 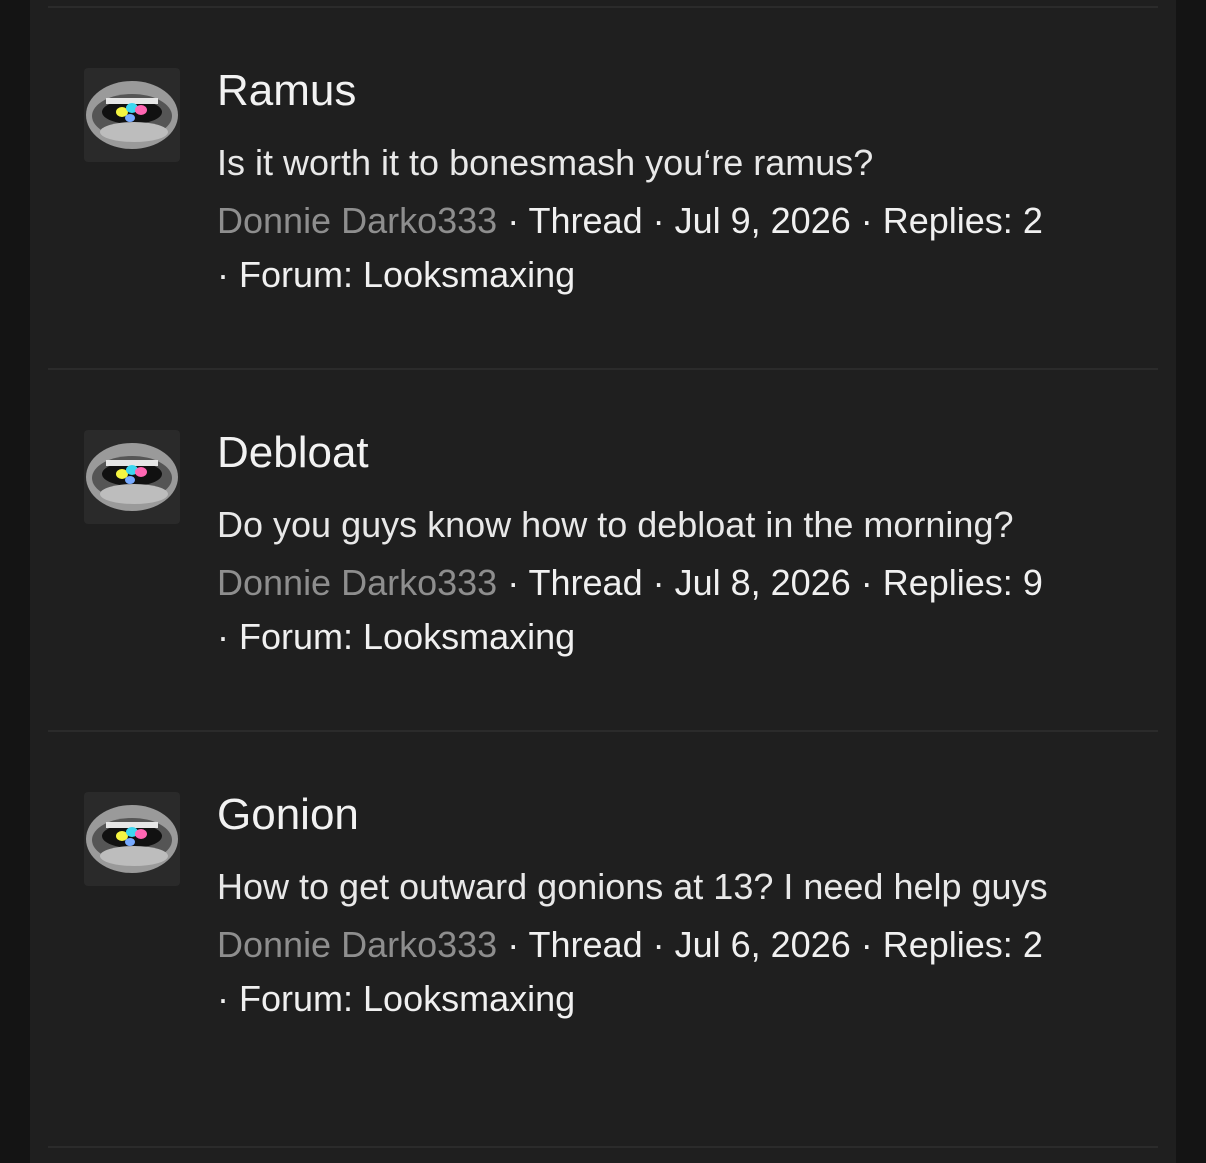 I want to click on thread-title-link: Gonion, so click(x=667, y=815).